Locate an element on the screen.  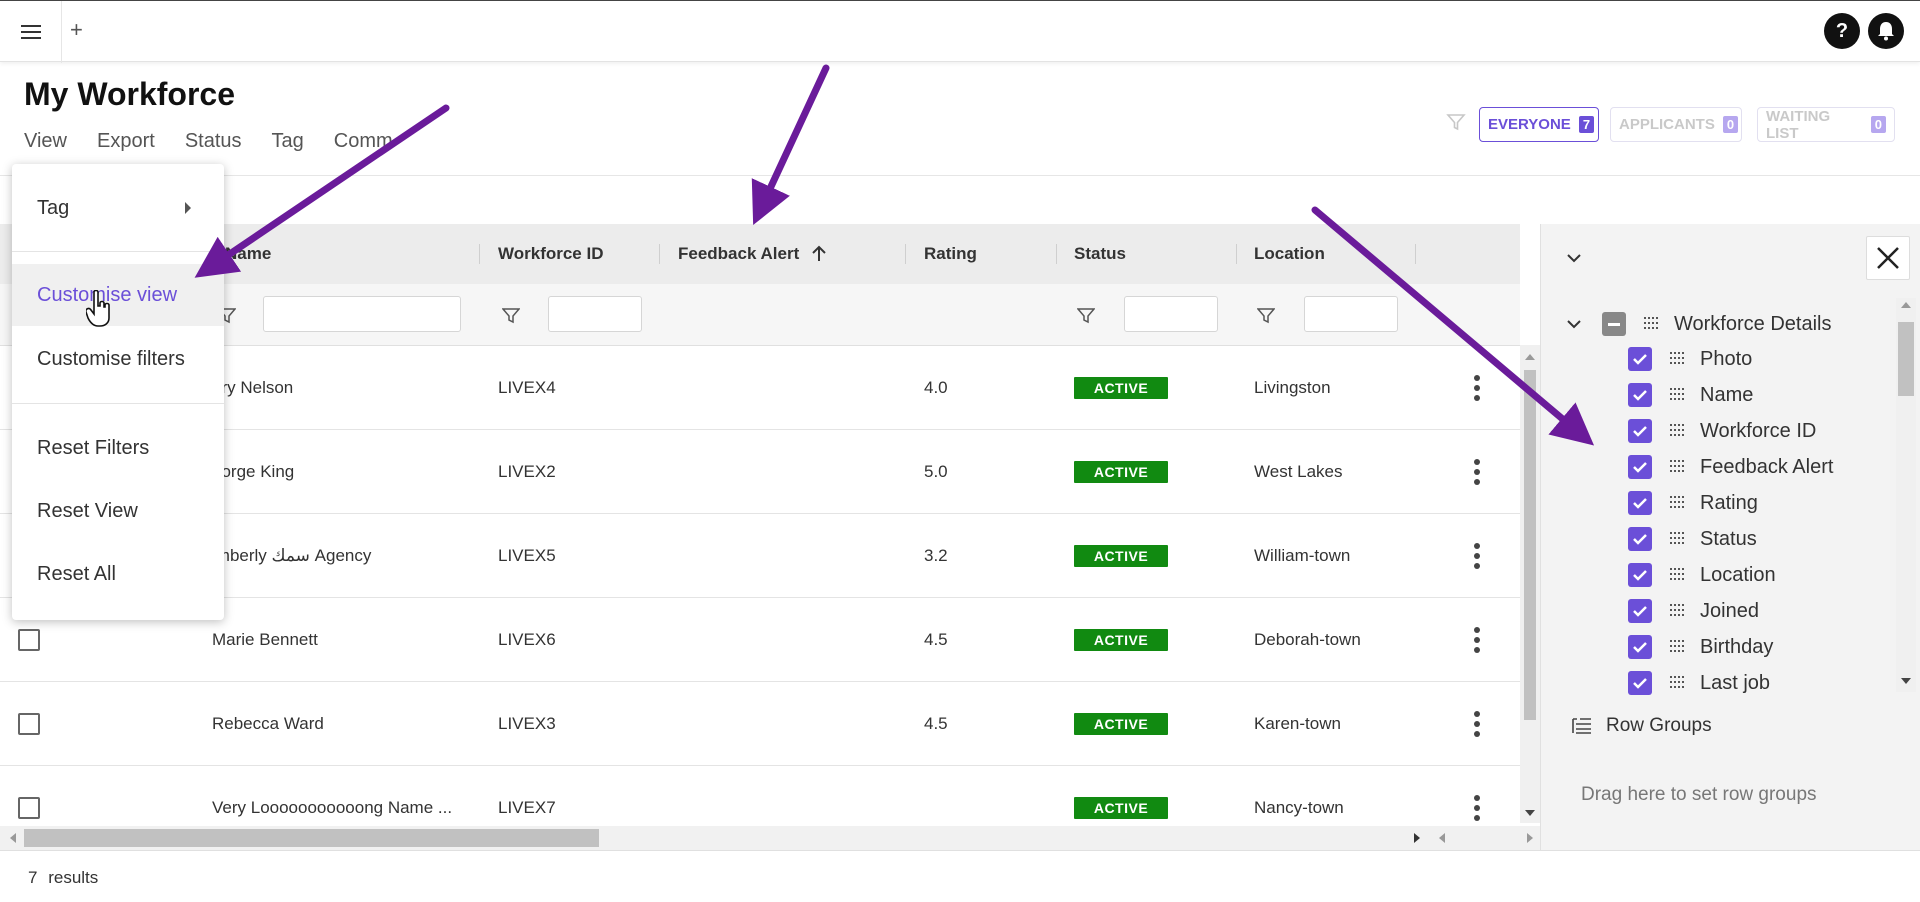
table-row: ary Nelson LIVEX4 4.0 ACTIVE Livingston is located at coordinates (760, 388).